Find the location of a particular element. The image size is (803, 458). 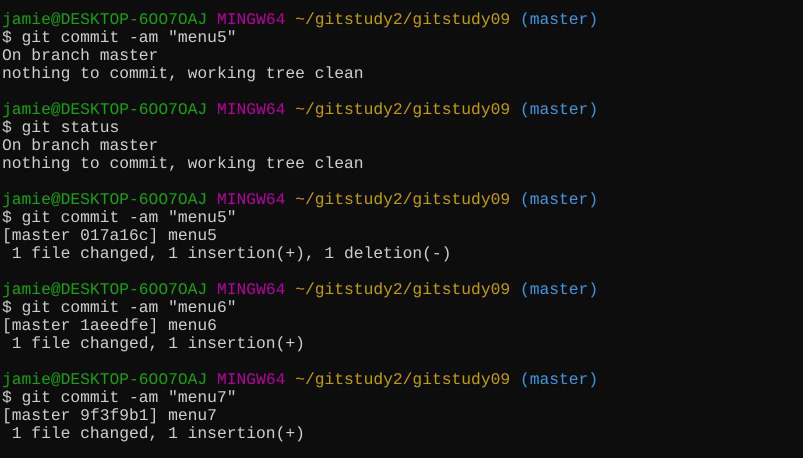

output-text: [master 9f3f9b1] menu7 is located at coordinates (109, 416).